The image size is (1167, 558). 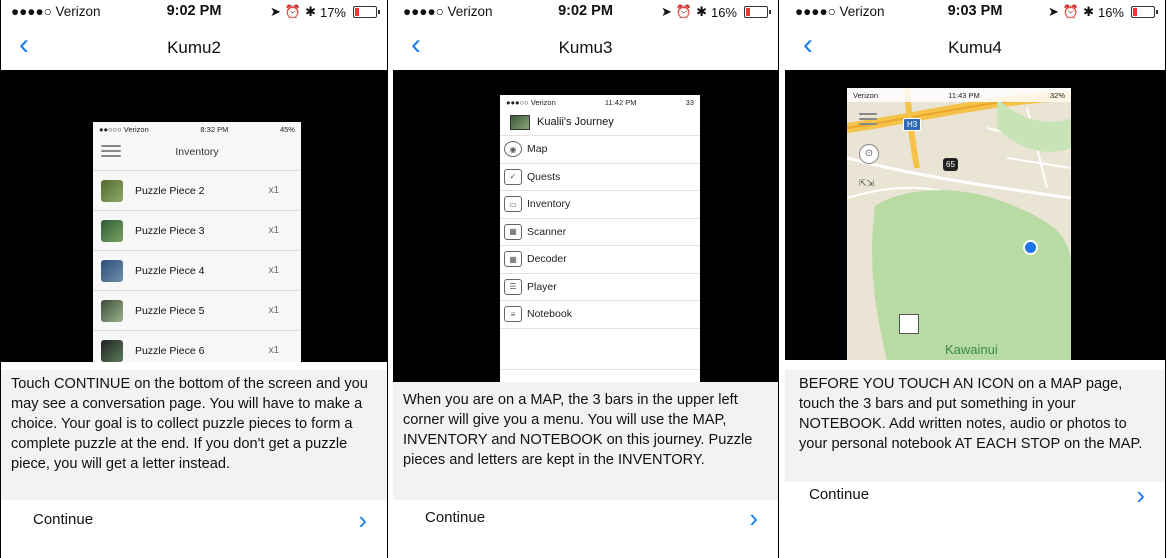 I want to click on menu-label: Inventory, so click(x=549, y=204).